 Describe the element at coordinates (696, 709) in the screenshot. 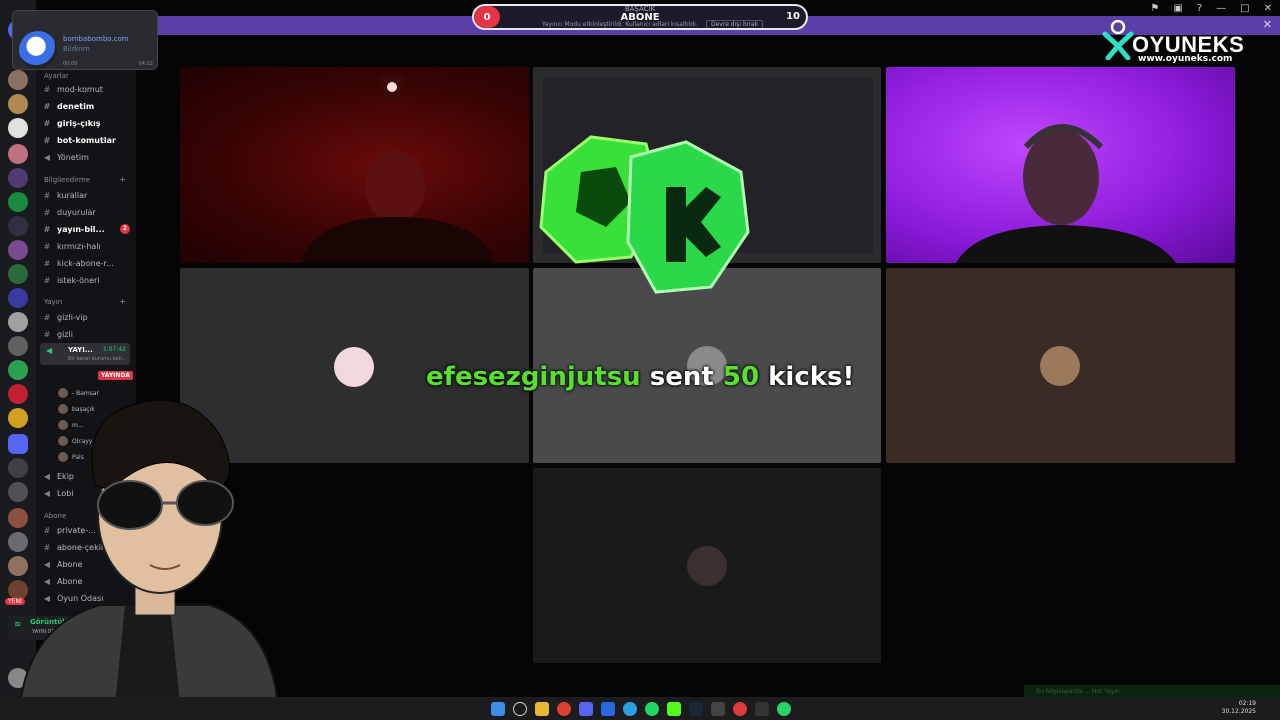

I see `steam-icon` at that location.